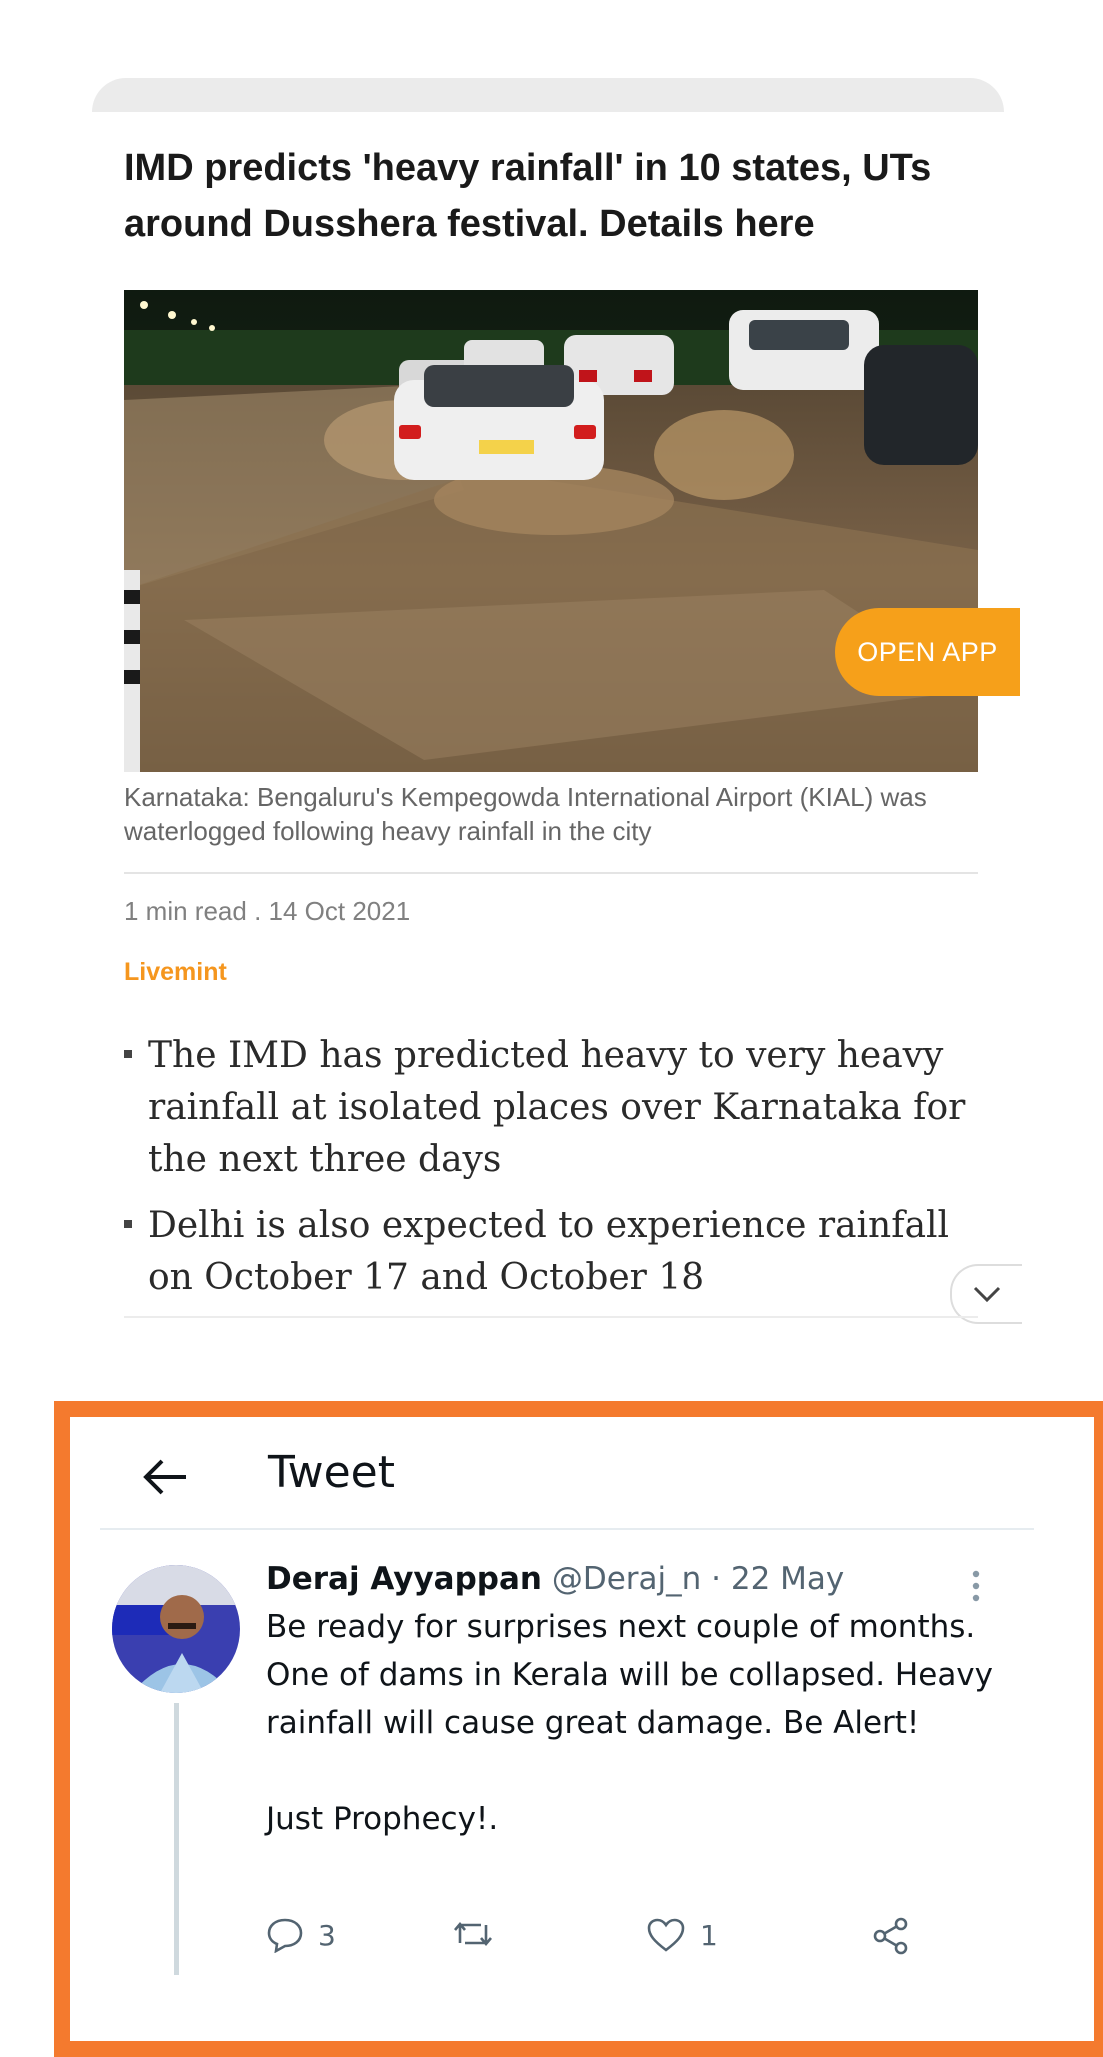 This screenshot has height=2057, width=1103. I want to click on avatar, so click(176, 1629).